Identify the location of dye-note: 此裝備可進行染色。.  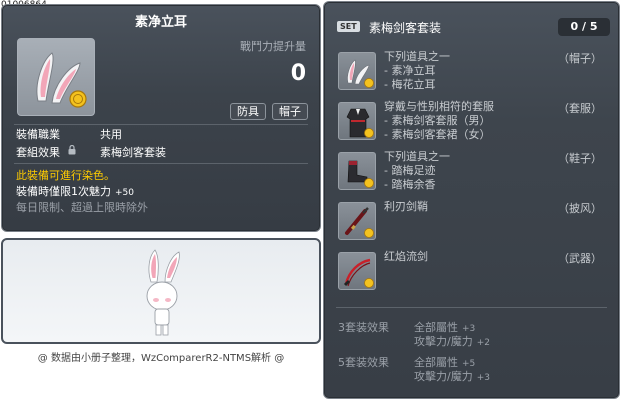
(65, 175).